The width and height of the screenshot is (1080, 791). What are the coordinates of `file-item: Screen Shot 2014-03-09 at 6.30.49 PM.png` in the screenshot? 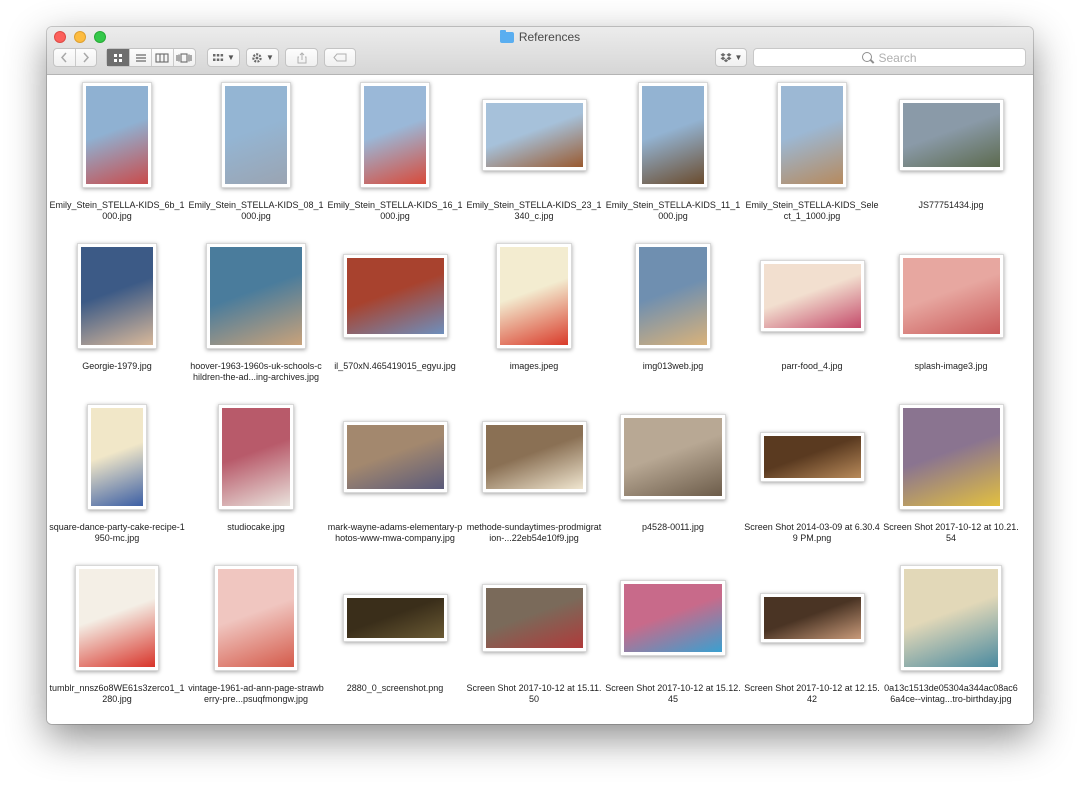 It's located at (812, 472).